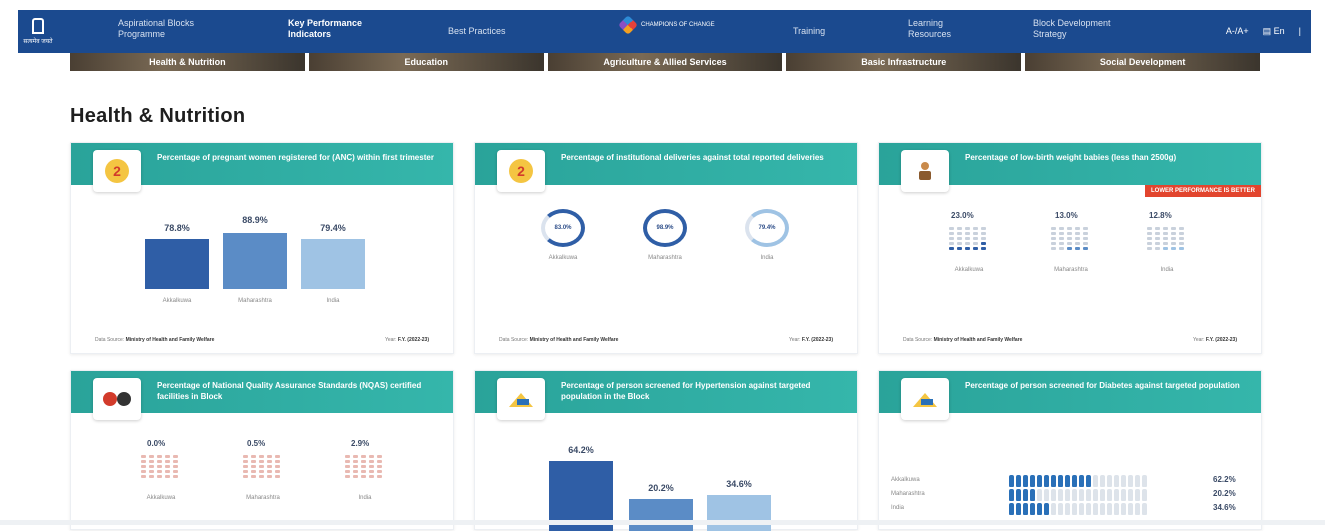 This screenshot has height=531, width=1325. I want to click on year: Year: F.Y. (2022-23), so click(811, 340).